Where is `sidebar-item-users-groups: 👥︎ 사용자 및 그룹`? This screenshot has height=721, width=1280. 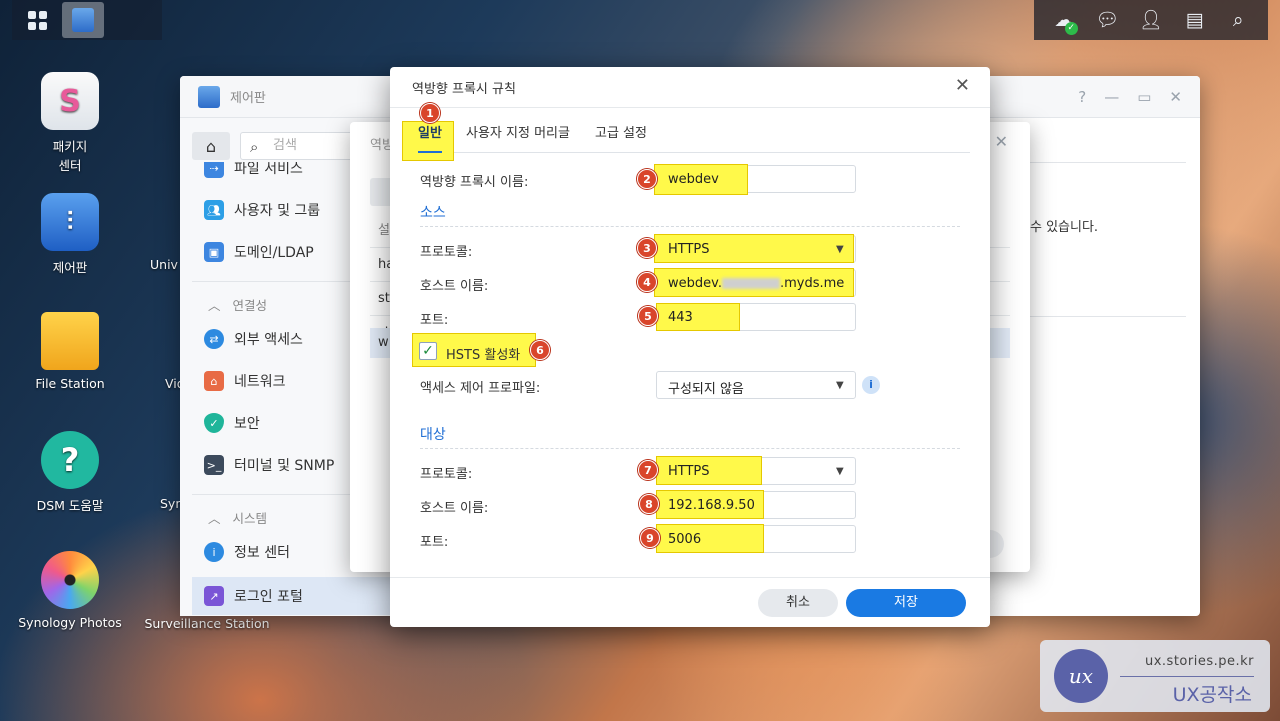
sidebar-item-users-groups: 👥︎ 사용자 및 그룹 is located at coordinates (262, 210).